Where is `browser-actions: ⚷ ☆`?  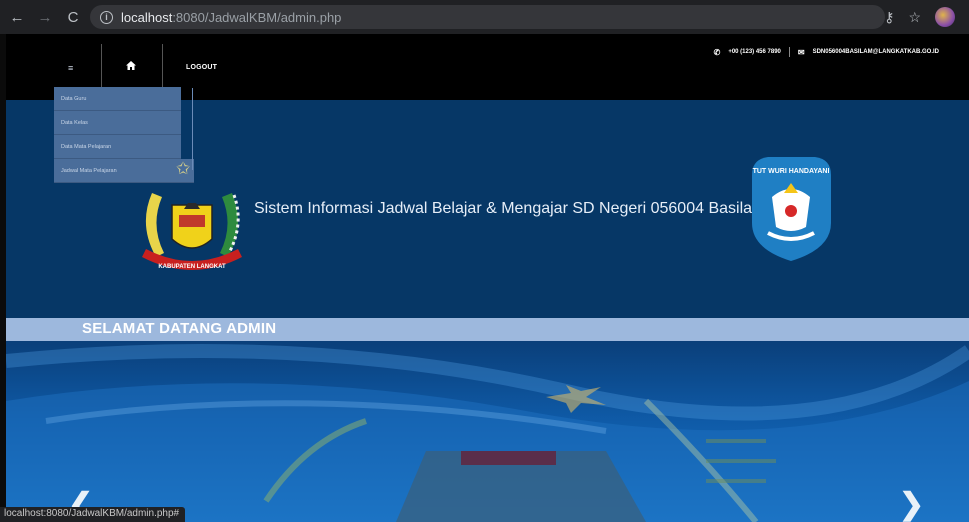
browser-actions: ⚷ ☆ is located at coordinates (919, 17).